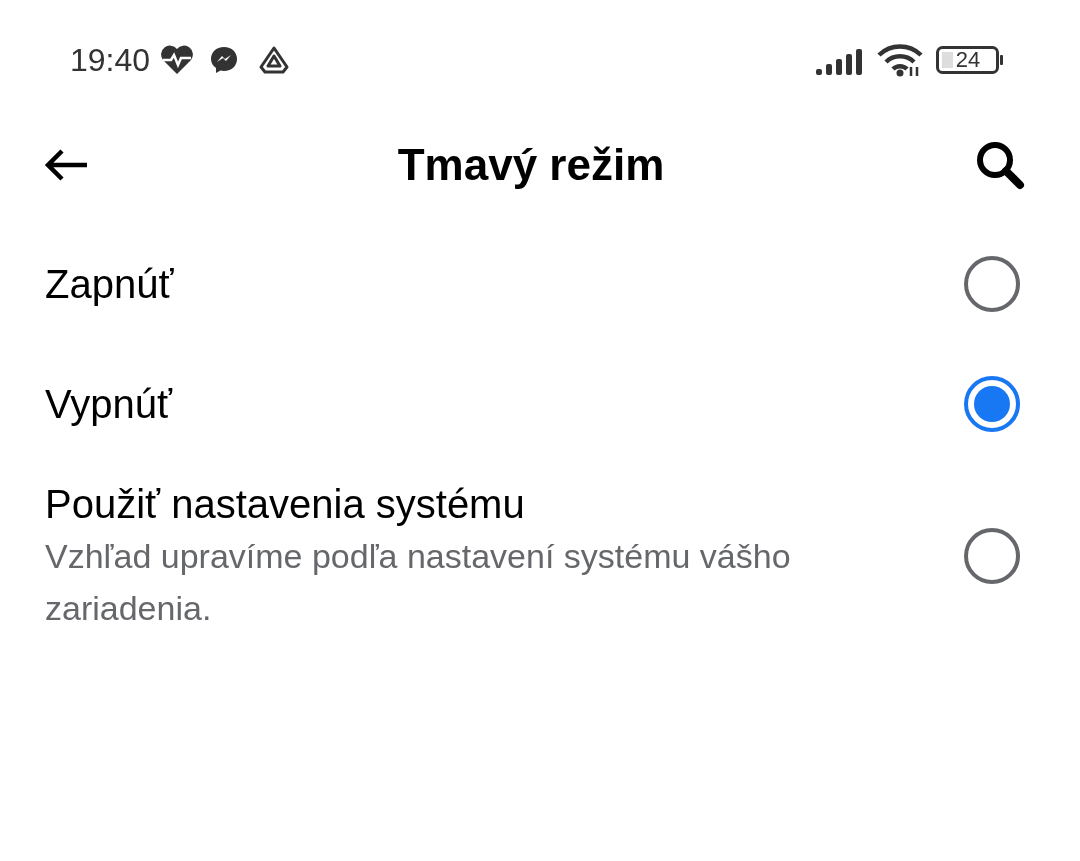  What do you see at coordinates (110, 60) in the screenshot?
I see `status-time: 19:40` at bounding box center [110, 60].